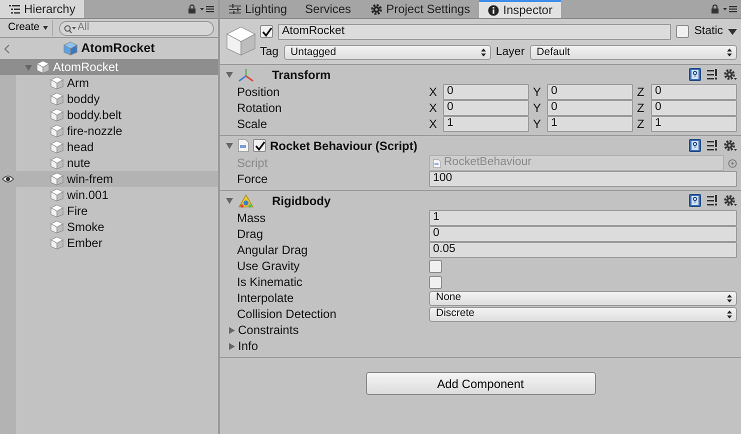 The image size is (741, 434). Describe the element at coordinates (732, 163) in the screenshot. I see `object-picker-icon` at that location.